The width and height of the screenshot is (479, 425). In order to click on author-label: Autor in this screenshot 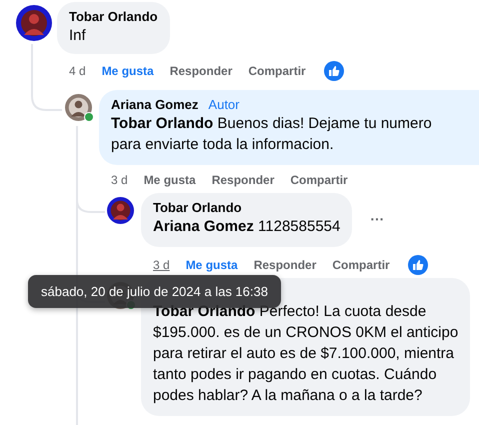, I will do `click(224, 105)`.